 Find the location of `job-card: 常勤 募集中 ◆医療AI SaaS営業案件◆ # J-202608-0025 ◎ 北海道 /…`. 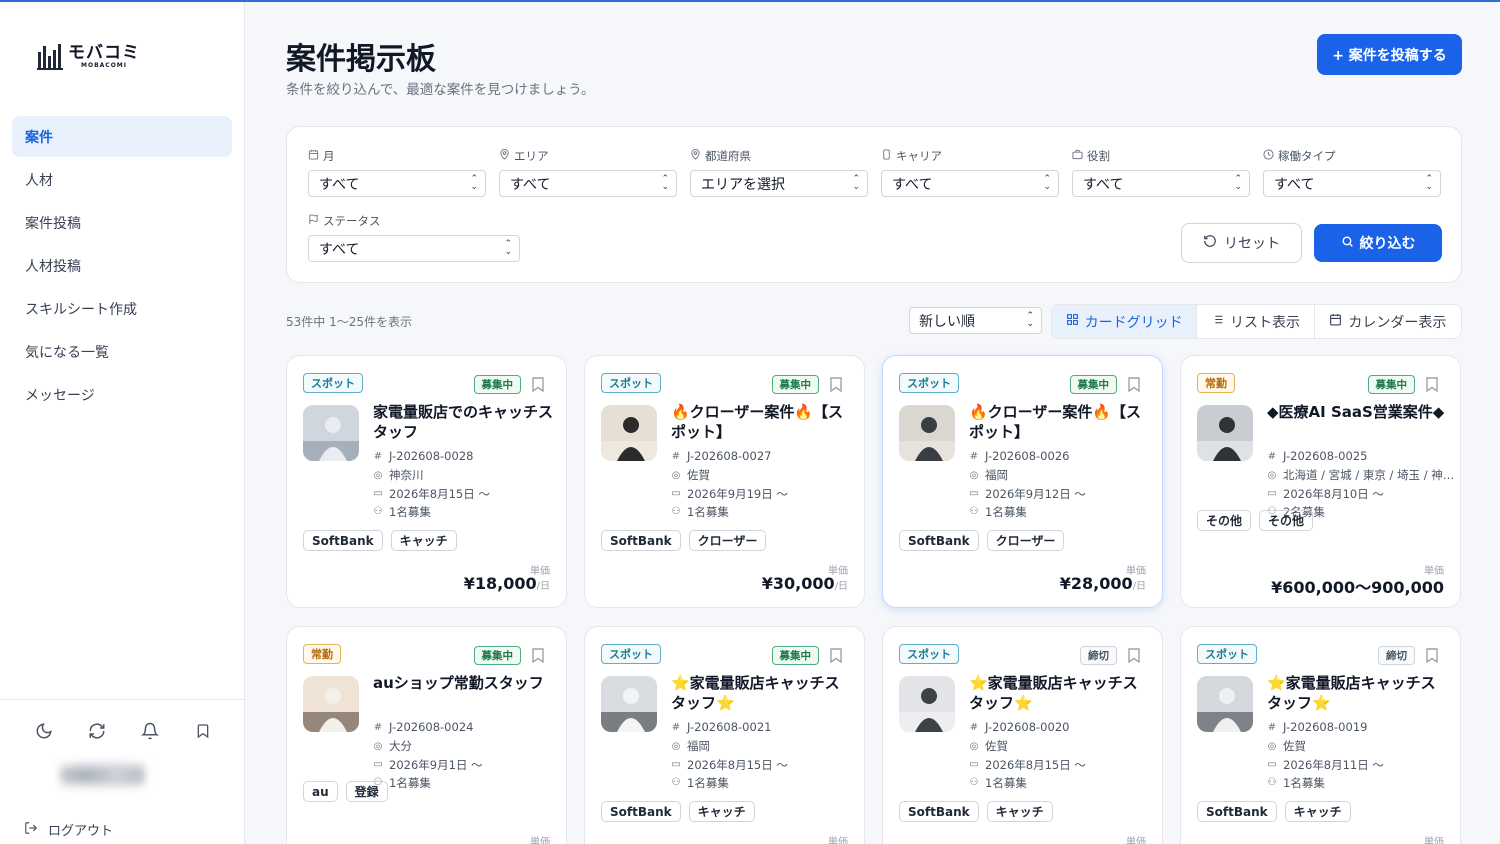

job-card: 常勤 募集中 ◆医療AI SaaS営業案件◆ # J-202608-0025 ◎ 北海道 /… is located at coordinates (1320, 481).